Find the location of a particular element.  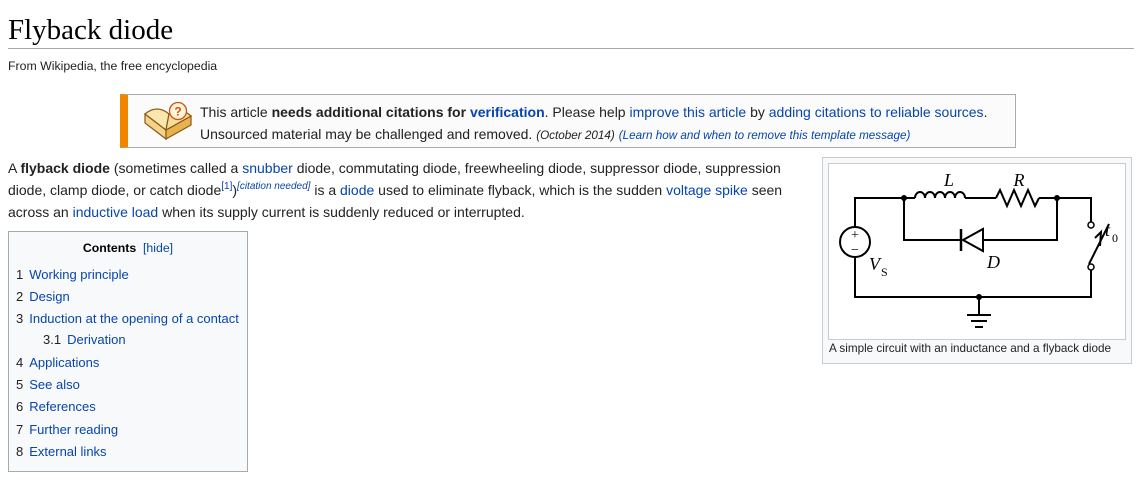

adding-citations-link: adding citations to reliable sources is located at coordinates (876, 112).